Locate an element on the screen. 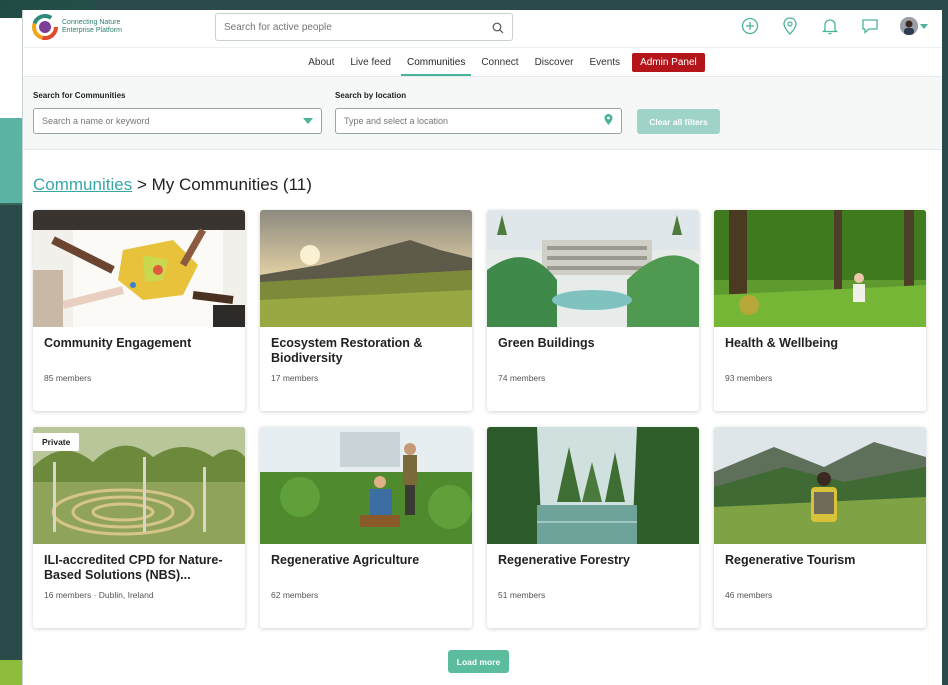 Image resolution: width=948 pixels, height=685 pixels. community-members: 85 members is located at coordinates (68, 378).